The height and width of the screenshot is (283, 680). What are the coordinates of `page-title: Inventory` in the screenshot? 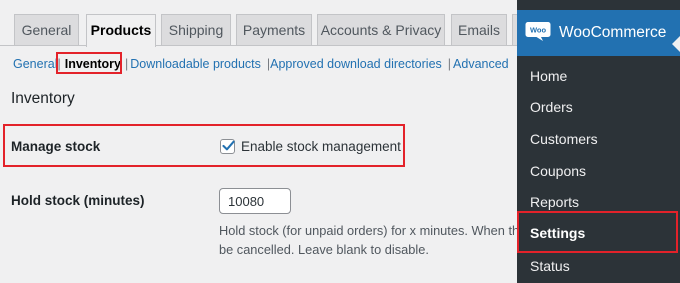 It's located at (43, 98).